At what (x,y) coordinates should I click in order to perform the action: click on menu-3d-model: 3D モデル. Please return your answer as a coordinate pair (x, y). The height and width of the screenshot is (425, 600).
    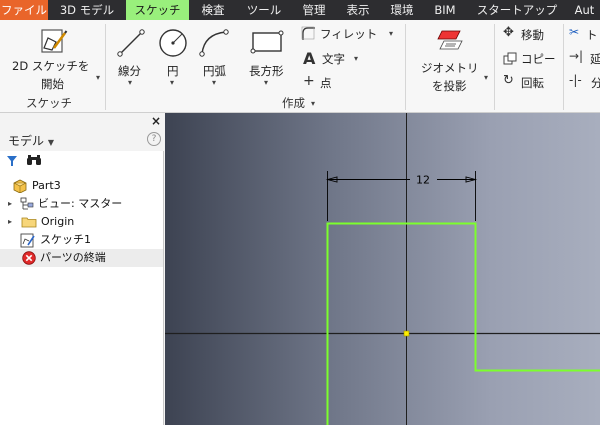
    Looking at the image, I should click on (87, 10).